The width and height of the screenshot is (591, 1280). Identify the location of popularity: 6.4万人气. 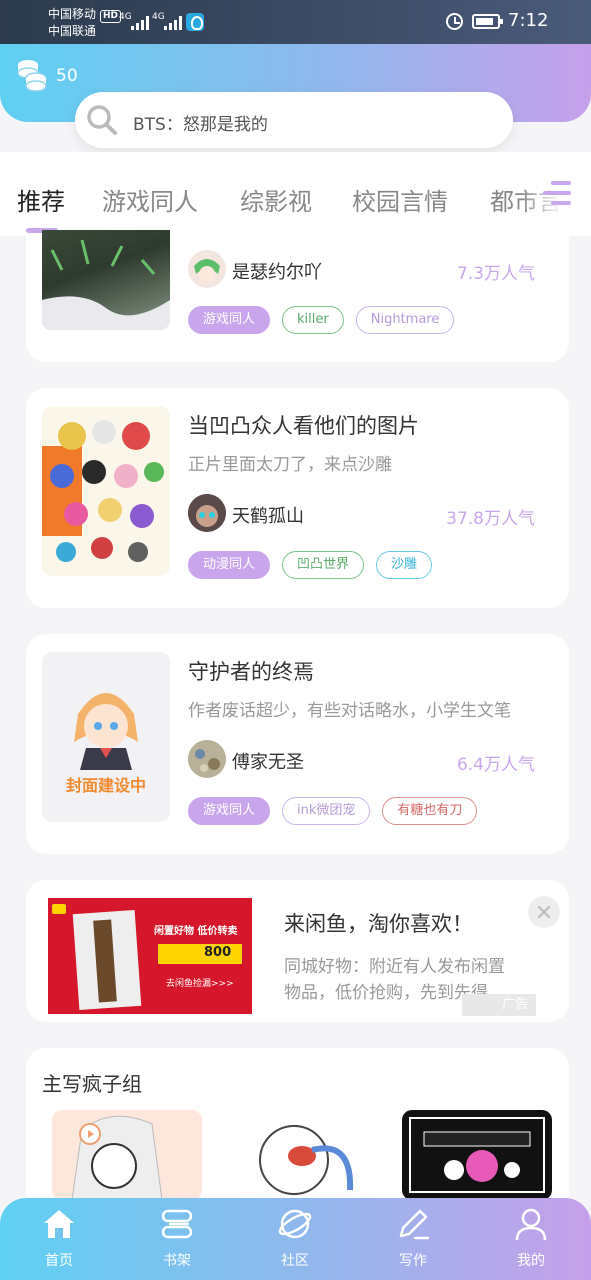
(495, 765).